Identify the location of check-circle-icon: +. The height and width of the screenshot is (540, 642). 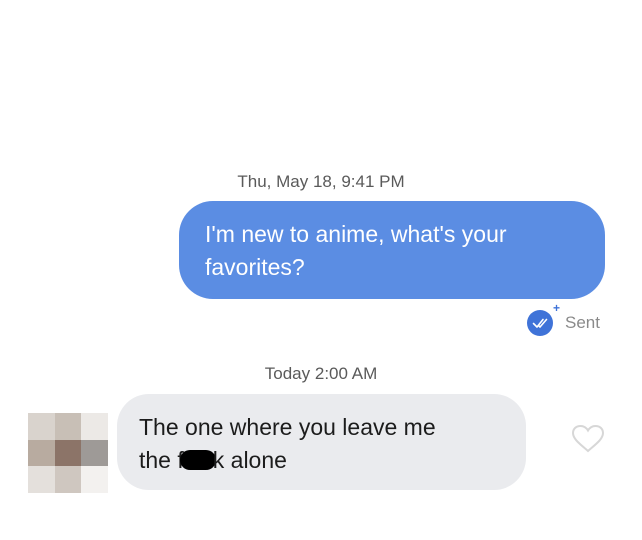
(543, 319).